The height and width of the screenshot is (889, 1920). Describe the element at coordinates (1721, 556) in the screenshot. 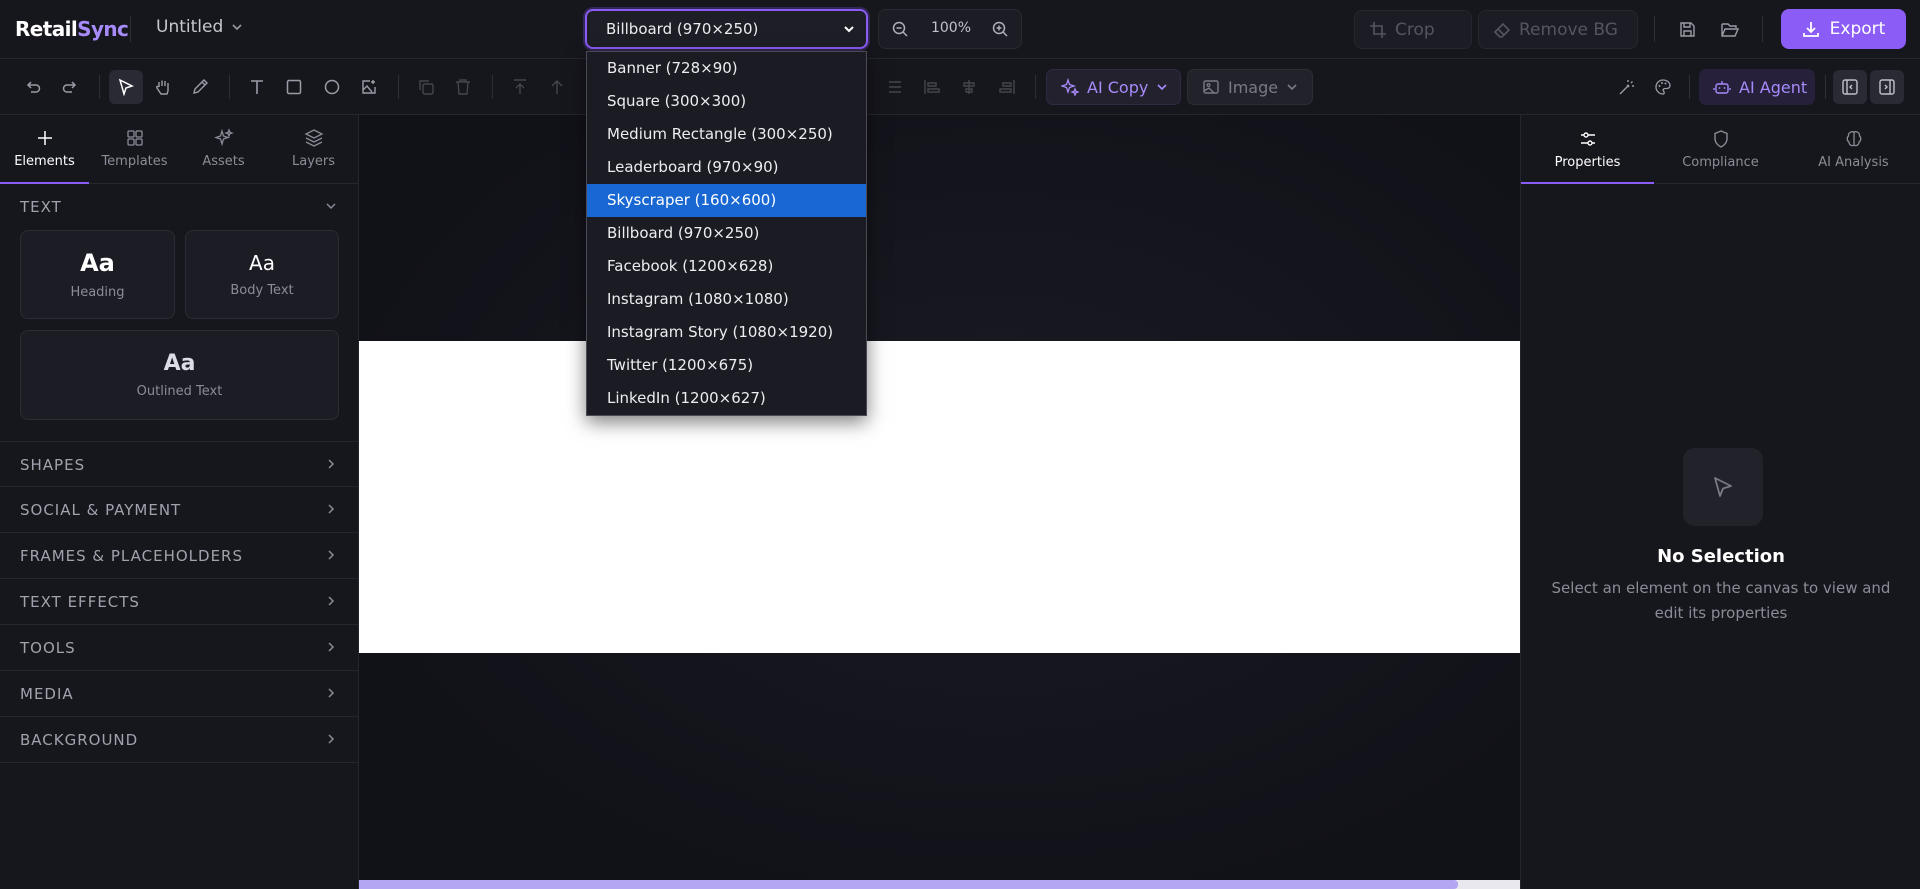

I see `empty-state-title: No Selection` at that location.